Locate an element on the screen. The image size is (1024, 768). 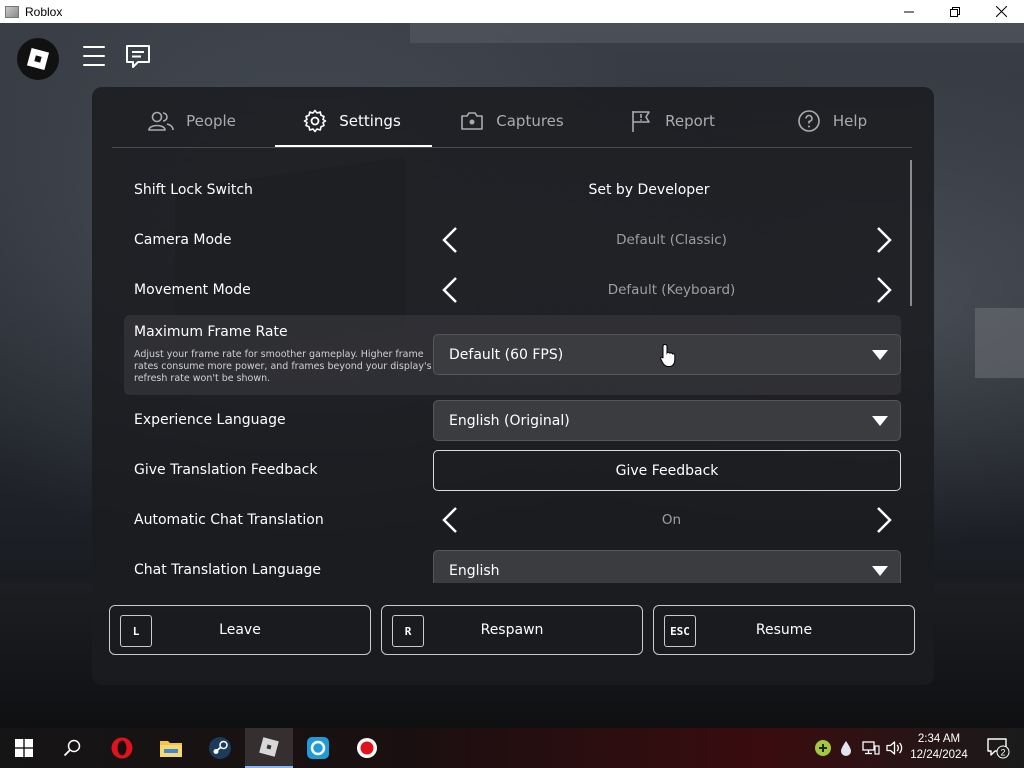
setting-value: Default (Keyboard) is located at coordinates (671, 290).